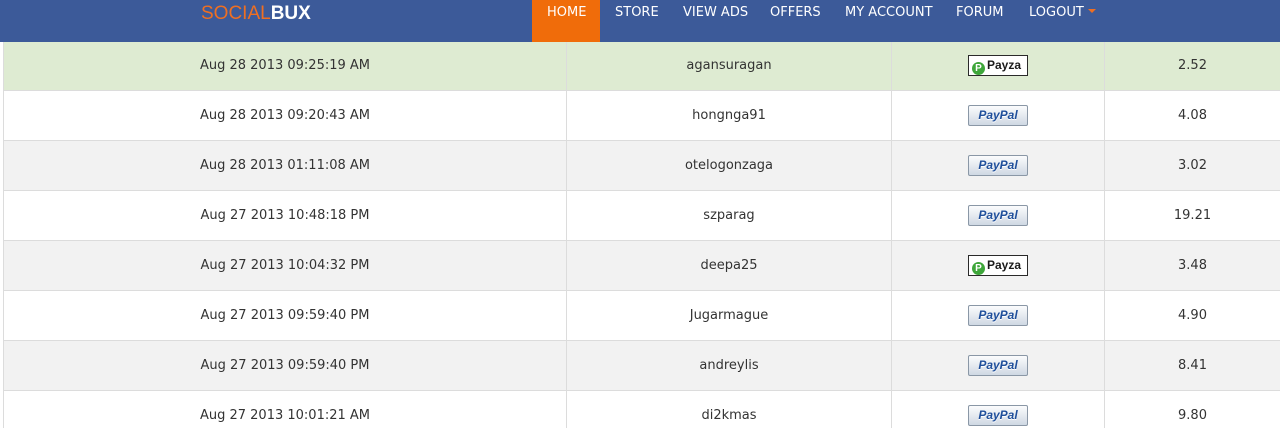 This screenshot has width=1280, height=428. Describe the element at coordinates (1056, 12) in the screenshot. I see `nav-logout-label: LOGOUT` at that location.